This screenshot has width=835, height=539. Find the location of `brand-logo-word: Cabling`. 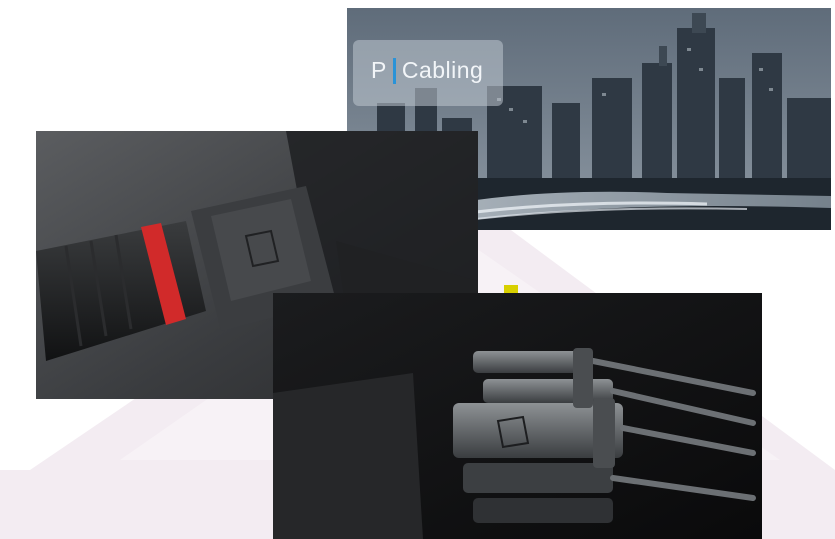

brand-logo-word: Cabling is located at coordinates (442, 70).